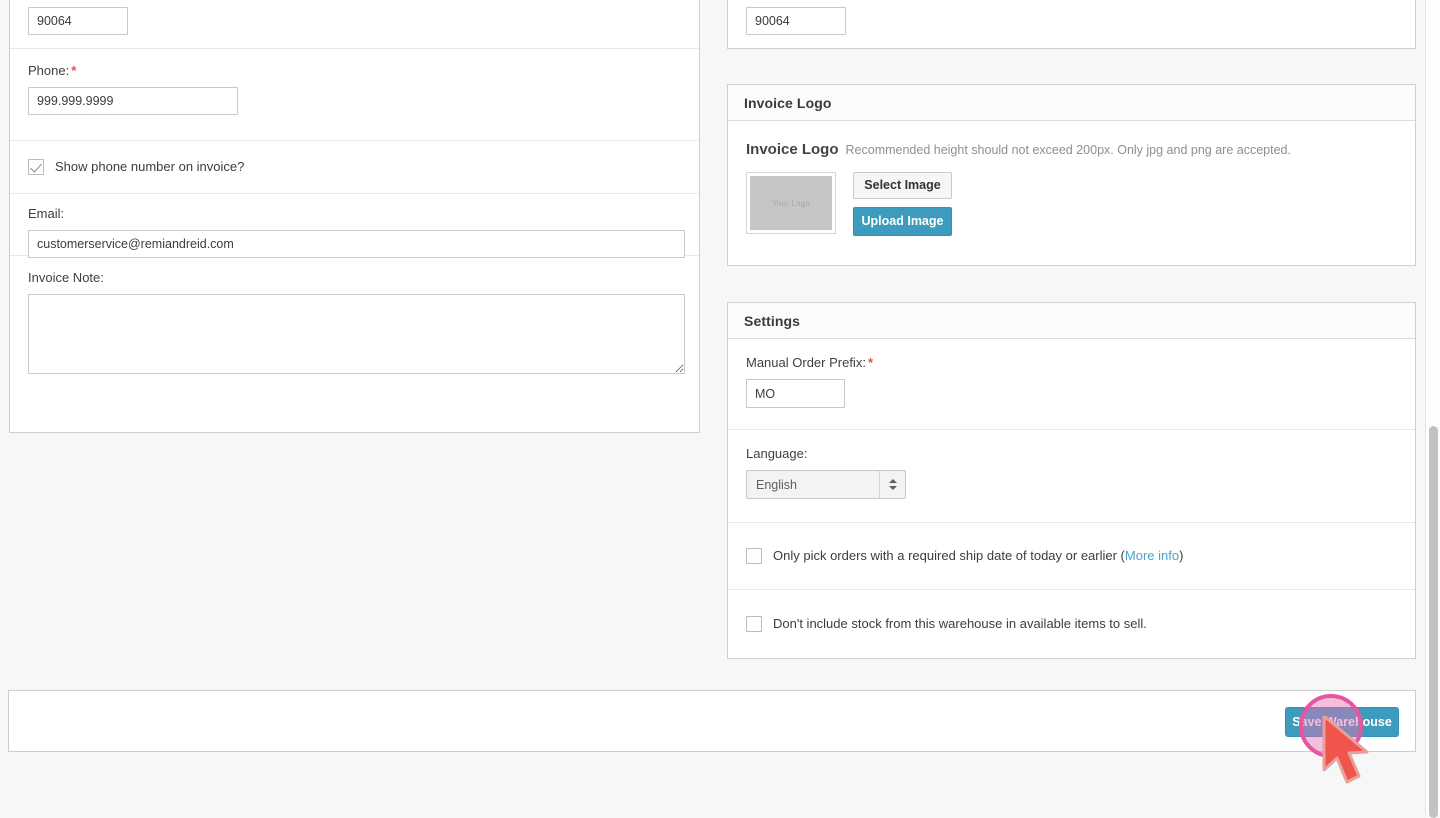 Image resolution: width=1440 pixels, height=818 pixels. What do you see at coordinates (1071, 103) in the screenshot?
I see `invoice-logo-panel-heading: Invoice Logo` at bounding box center [1071, 103].